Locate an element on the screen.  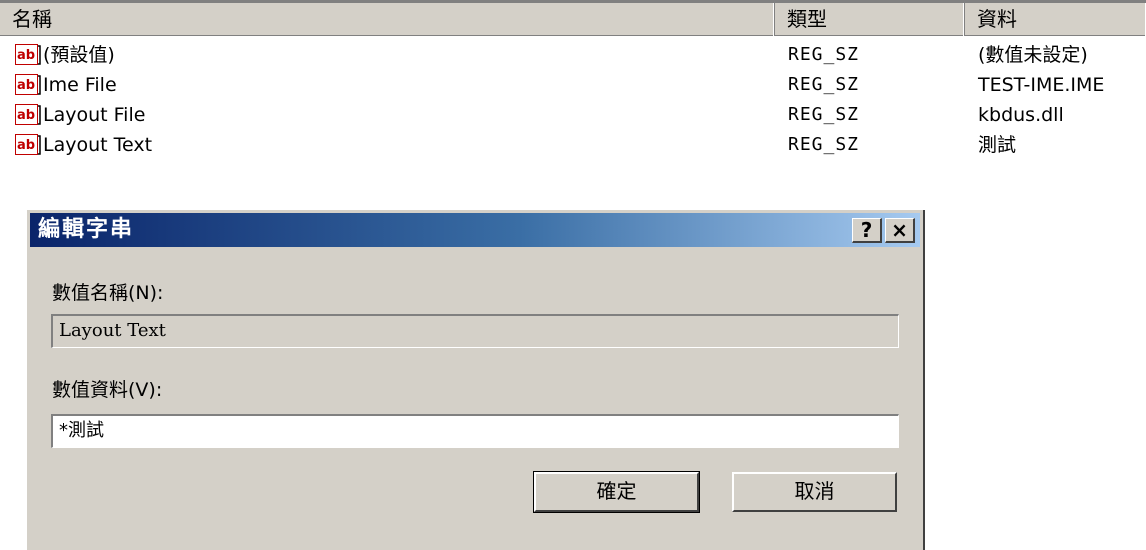
value-data-input: *測試 is located at coordinates (475, 431).